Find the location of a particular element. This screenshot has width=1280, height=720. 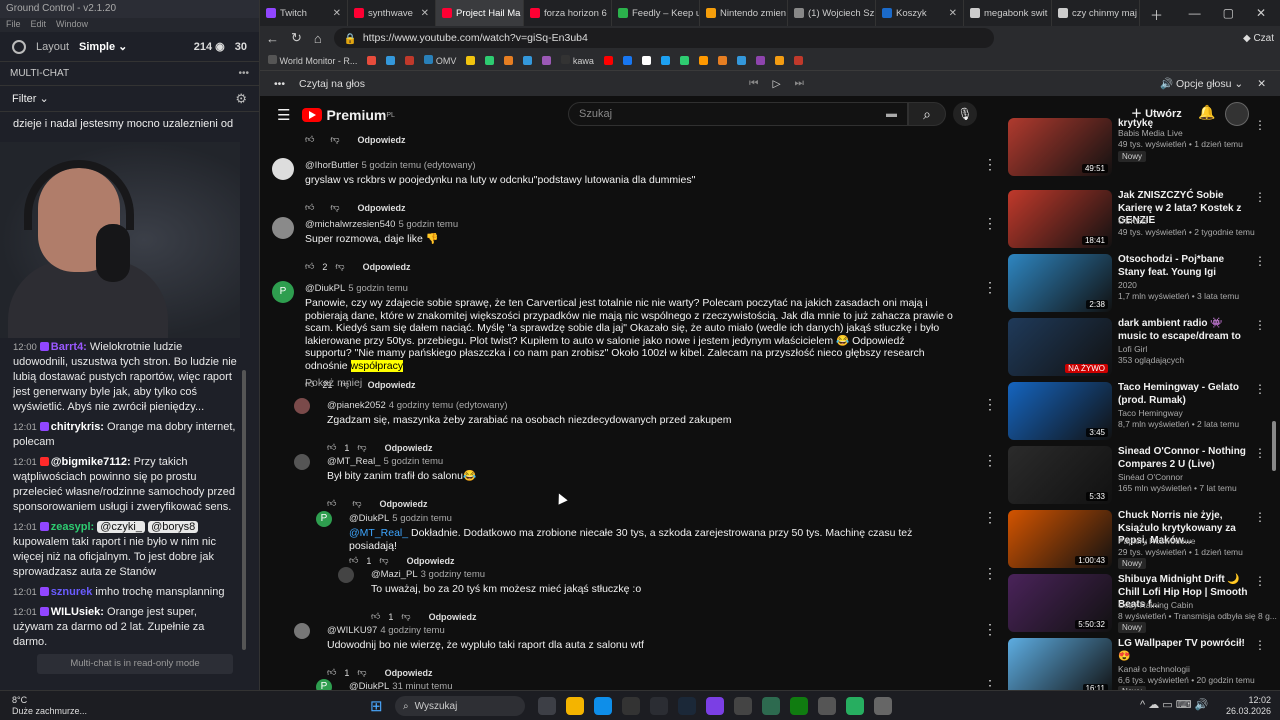

start-icon: ⊞ is located at coordinates (376, 706).